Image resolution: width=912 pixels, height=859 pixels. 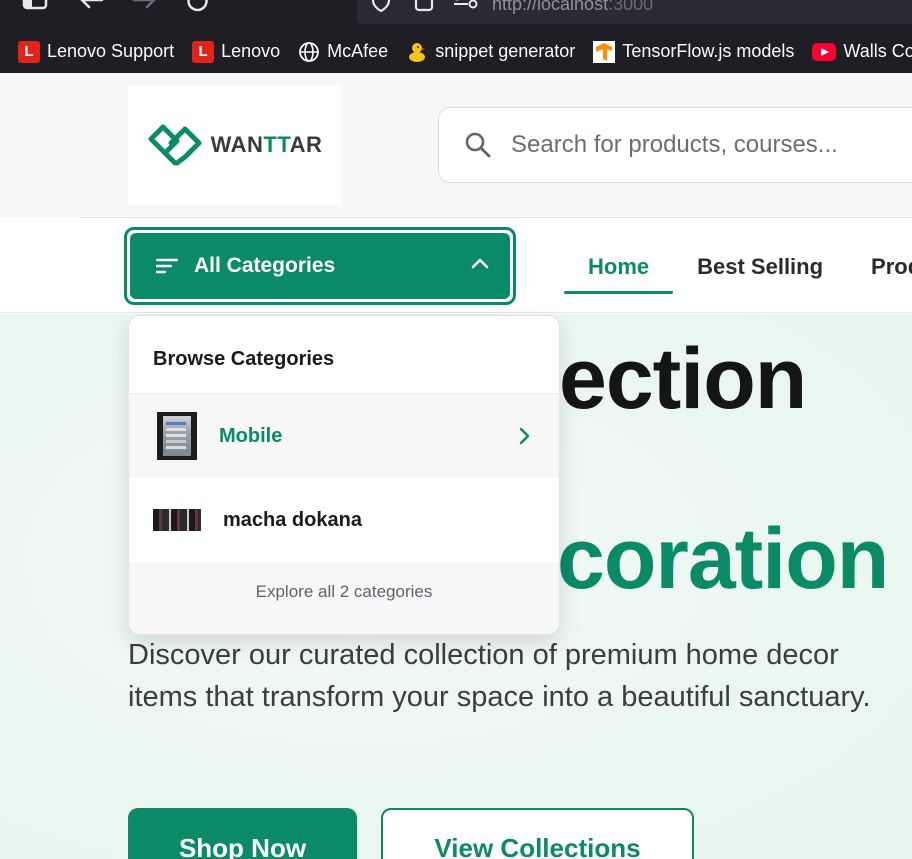 What do you see at coordinates (760, 271) in the screenshot?
I see `nav-link-best-selling: Best Selling` at bounding box center [760, 271].